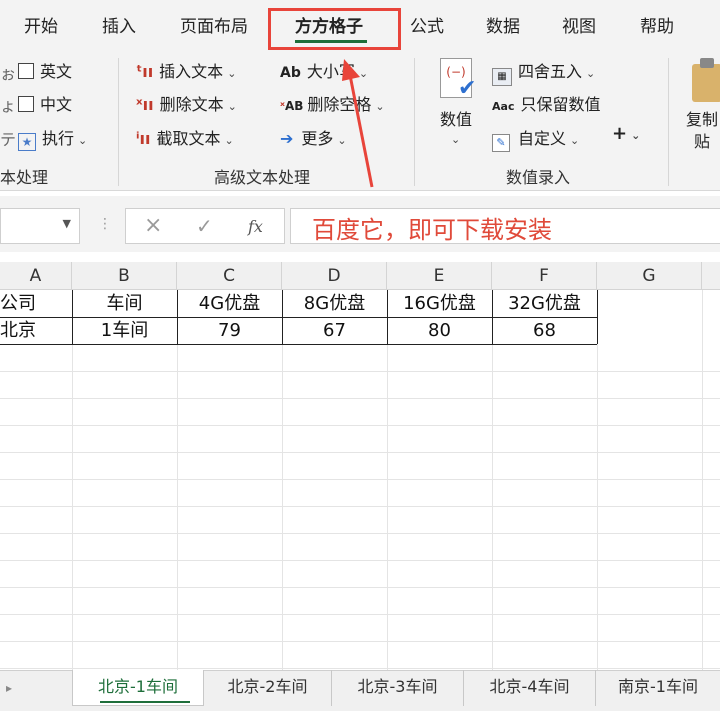  Describe the element at coordinates (711, 276) in the screenshot. I see `column-header-partial` at that location.